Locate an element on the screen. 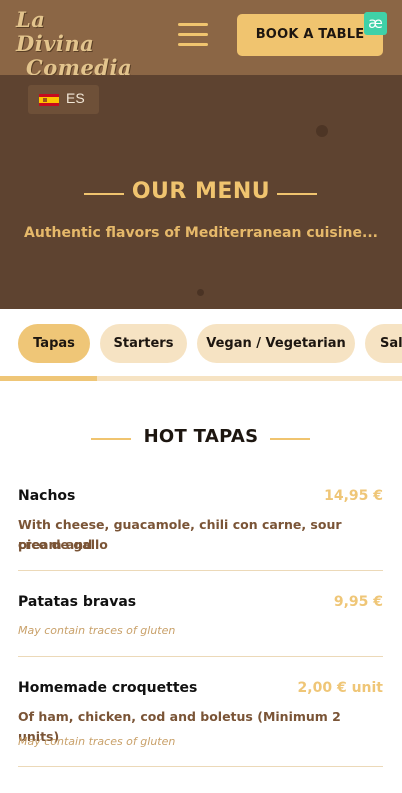  tab-tapas: Tapas is located at coordinates (54, 343).